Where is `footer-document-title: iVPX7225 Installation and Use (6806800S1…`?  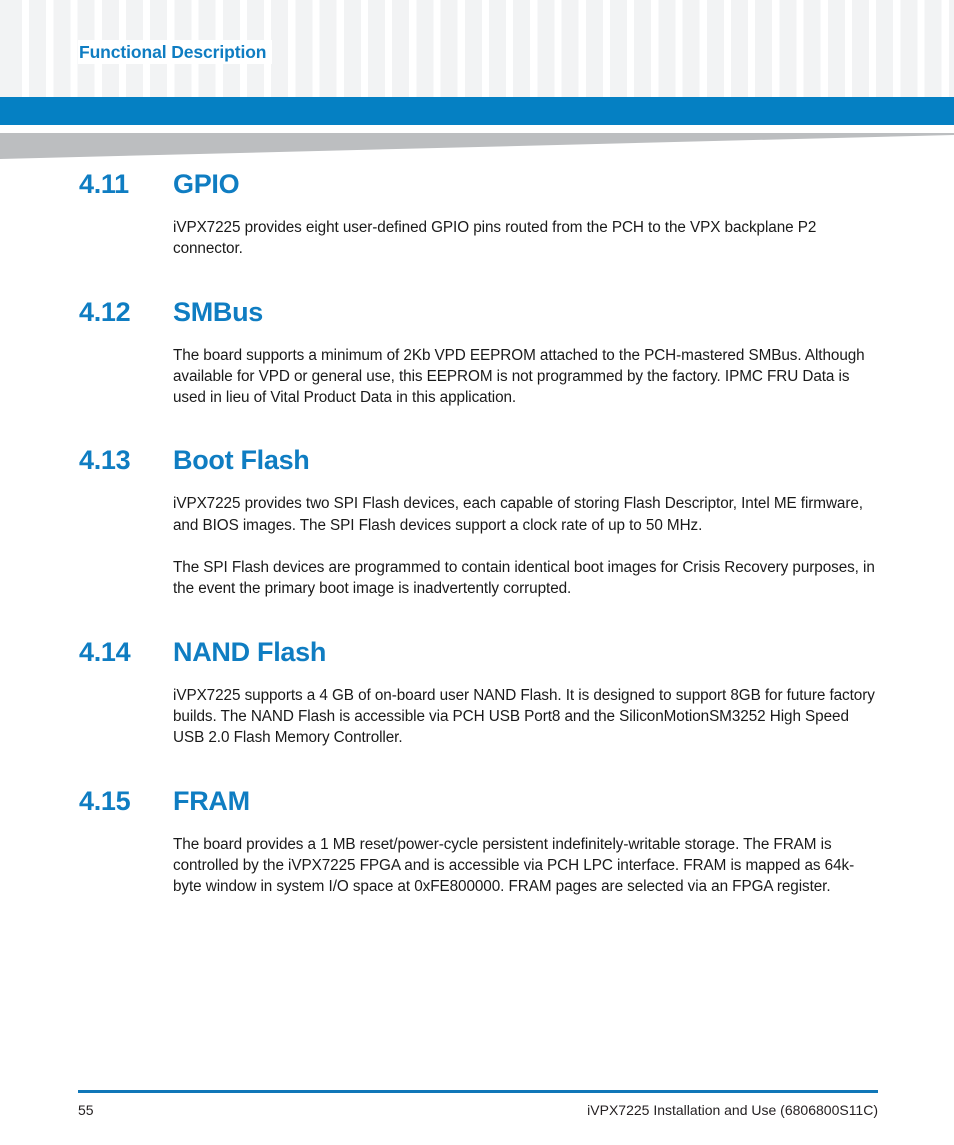 footer-document-title: iVPX7225 Installation and Use (6806800S1… is located at coordinates (732, 1110).